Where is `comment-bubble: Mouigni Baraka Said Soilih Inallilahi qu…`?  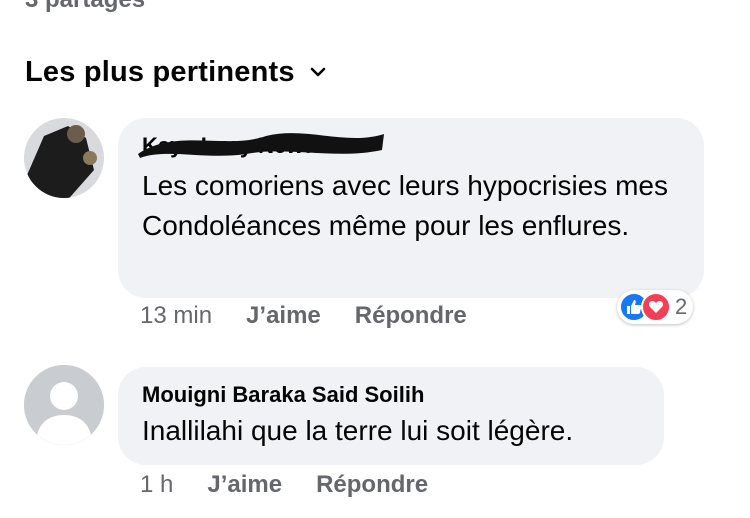
comment-bubble: Mouigni Baraka Said Soilih Inallilahi qu… is located at coordinates (391, 416).